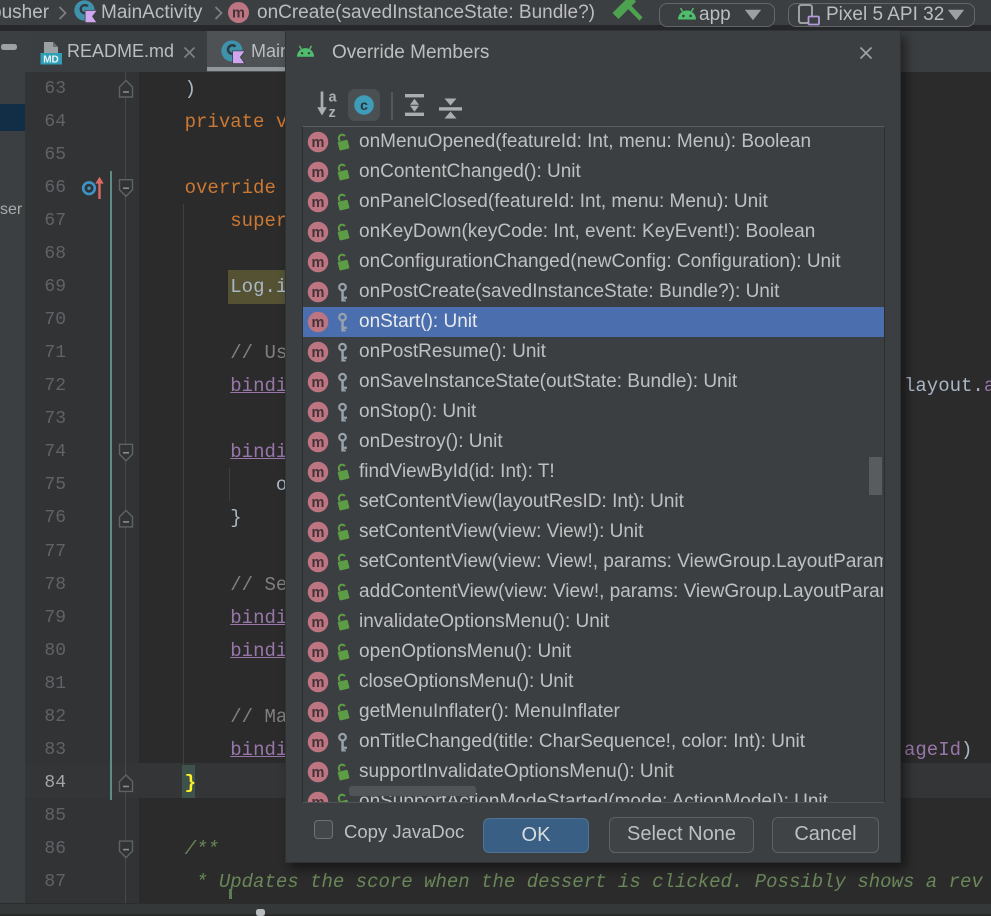  What do you see at coordinates (364, 105) in the screenshot?
I see `svg-text: c` at bounding box center [364, 105].